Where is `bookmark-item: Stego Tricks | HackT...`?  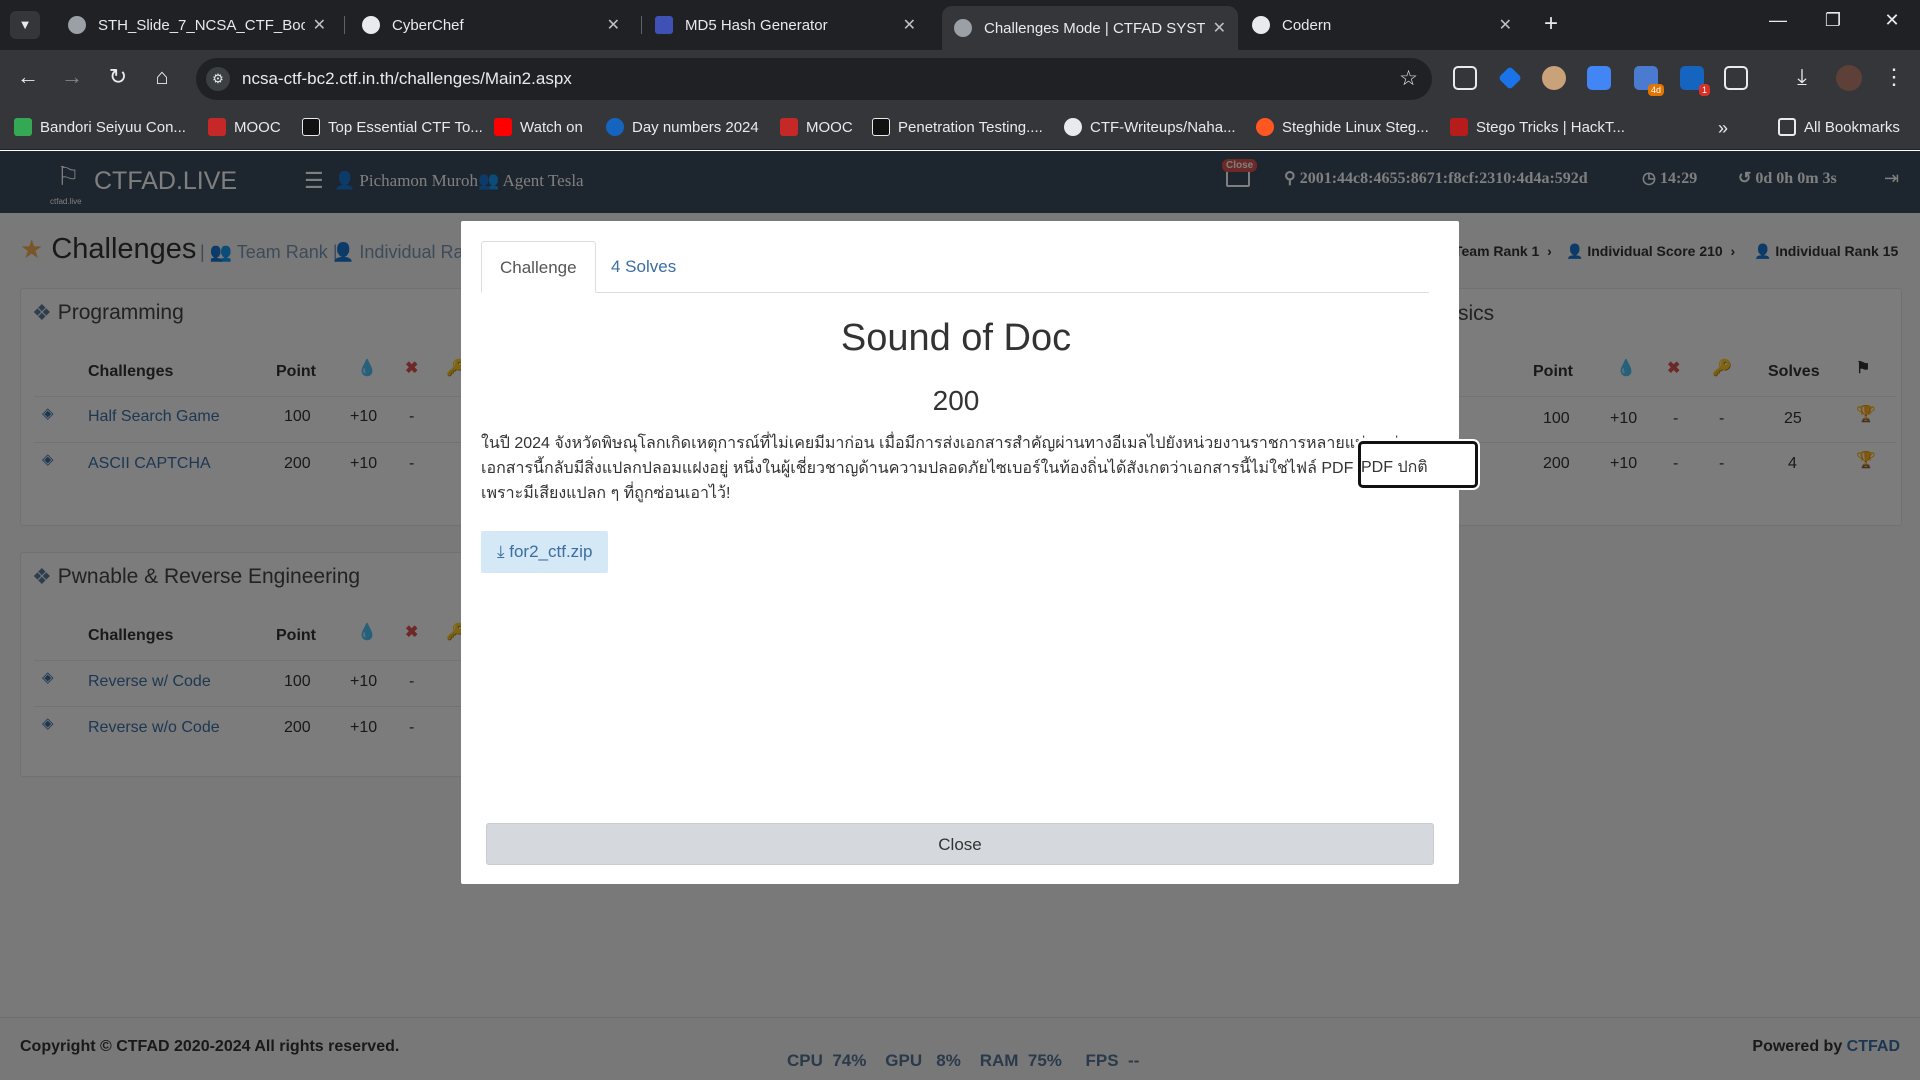 bookmark-item: Stego Tricks | HackT... is located at coordinates (1537, 127).